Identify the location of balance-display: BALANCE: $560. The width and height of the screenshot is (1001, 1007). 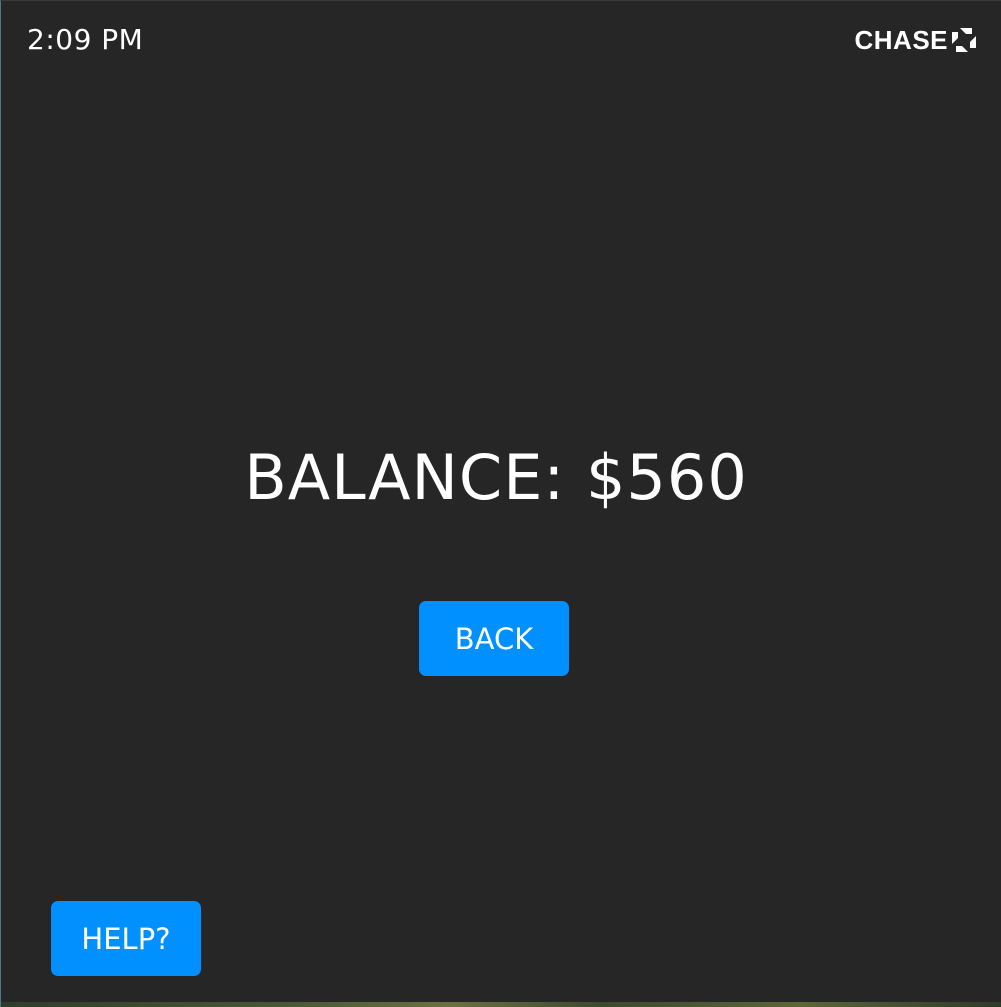
(496, 477).